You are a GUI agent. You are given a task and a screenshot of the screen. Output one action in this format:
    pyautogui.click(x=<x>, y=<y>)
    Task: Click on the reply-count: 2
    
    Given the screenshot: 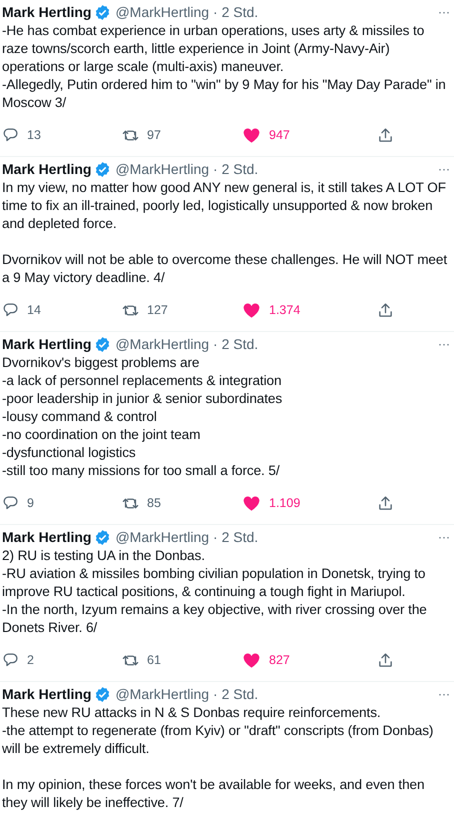 What is the action you would take?
    pyautogui.click(x=30, y=660)
    